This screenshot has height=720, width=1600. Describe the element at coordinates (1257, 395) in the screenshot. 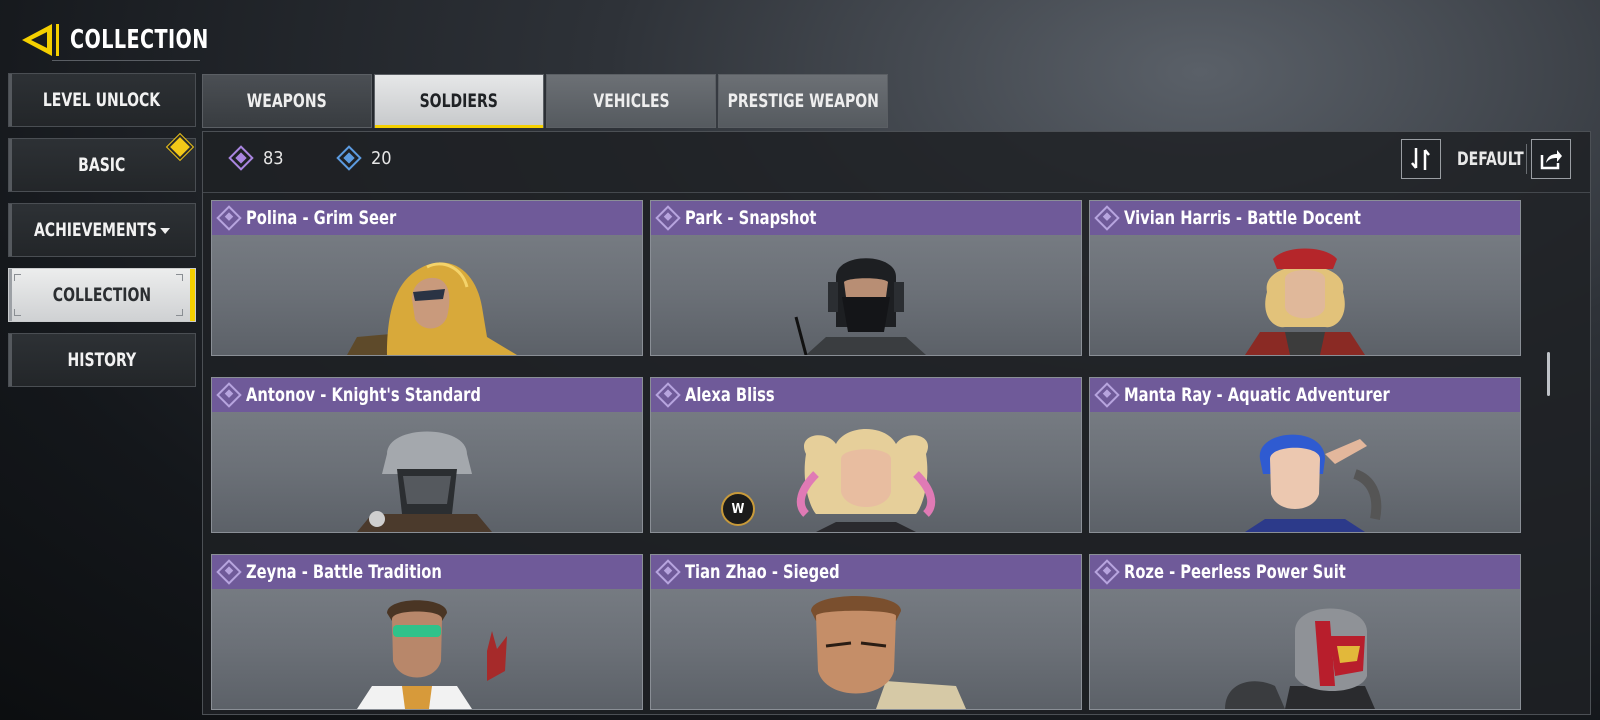

I see `card-title: Manta Ray - Aquatic Adventurer` at that location.